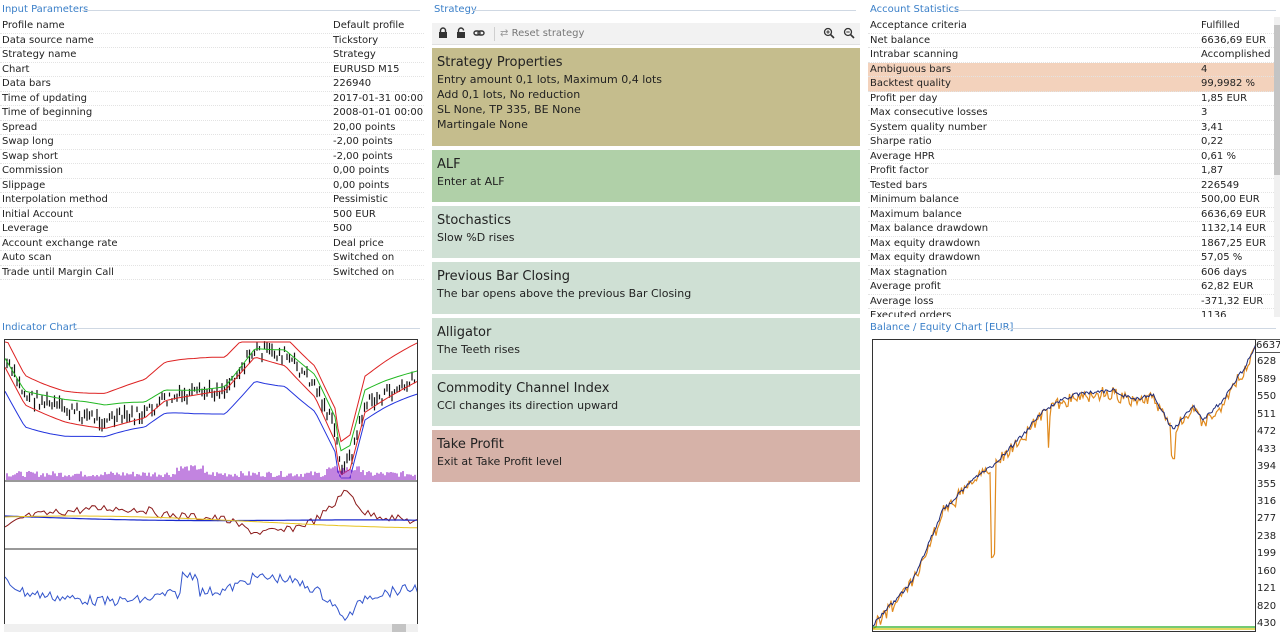 This screenshot has height=632, width=1280. What do you see at coordinates (1071, 69) in the screenshot?
I see `stat-row: Ambiguous bars 4` at bounding box center [1071, 69].